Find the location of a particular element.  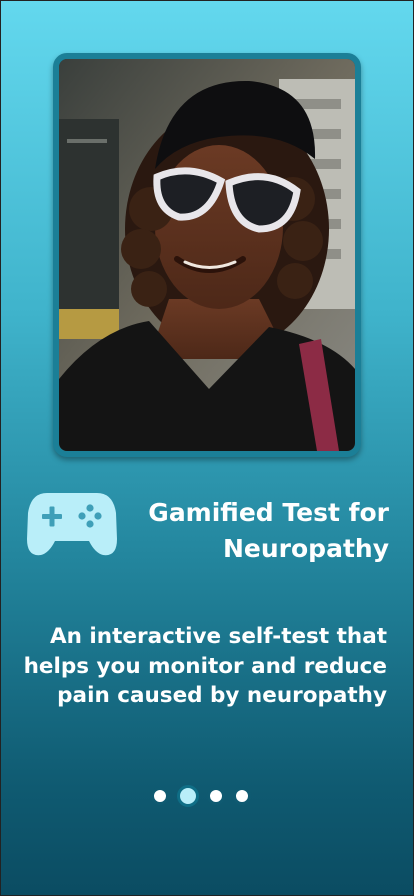

feature-title: Gamified Test for Neuropathy is located at coordinates (268, 530).